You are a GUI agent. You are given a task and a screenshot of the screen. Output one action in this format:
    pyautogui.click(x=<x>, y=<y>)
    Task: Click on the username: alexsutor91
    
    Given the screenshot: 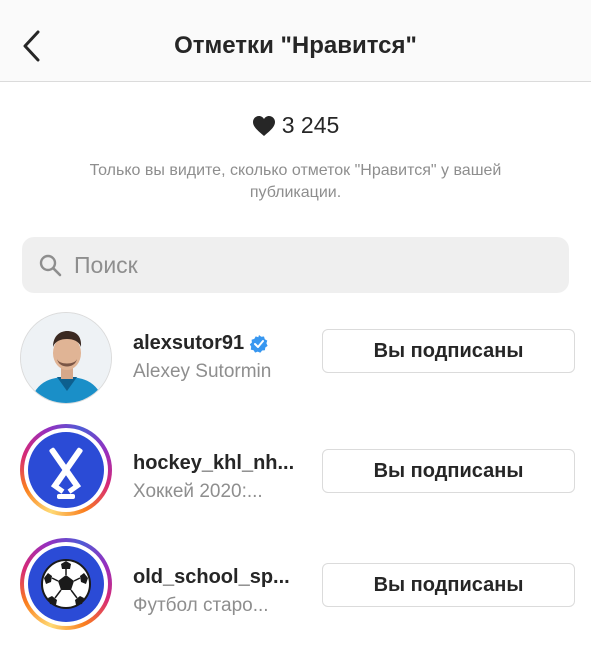 What is the action you would take?
    pyautogui.click(x=218, y=343)
    